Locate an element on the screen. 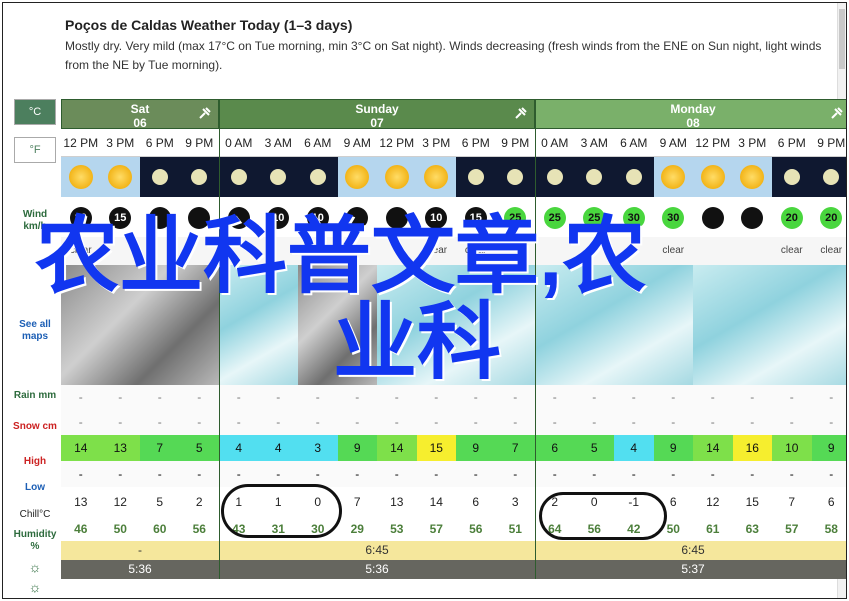  annotation-circle is located at coordinates (603, 516).